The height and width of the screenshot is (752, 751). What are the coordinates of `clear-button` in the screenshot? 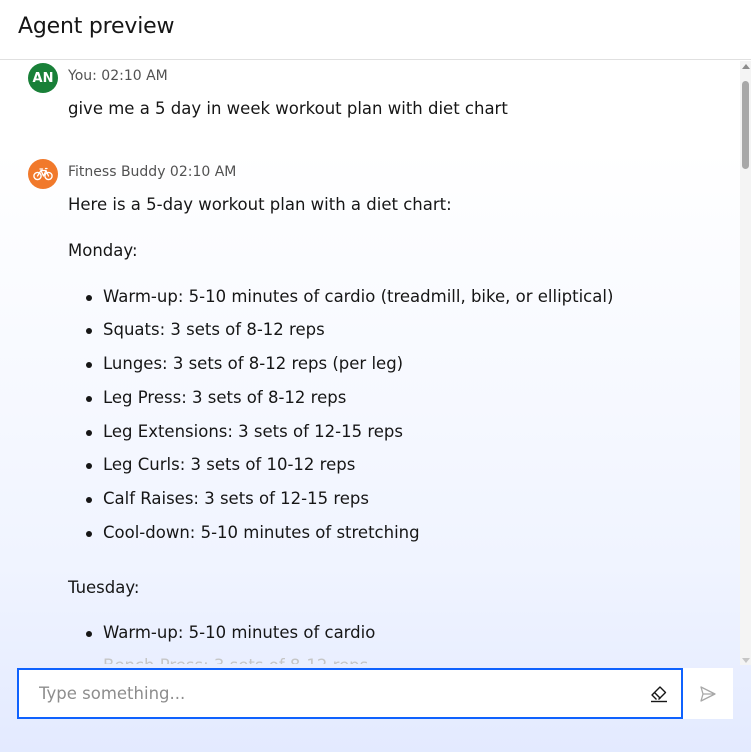 It's located at (659, 694).